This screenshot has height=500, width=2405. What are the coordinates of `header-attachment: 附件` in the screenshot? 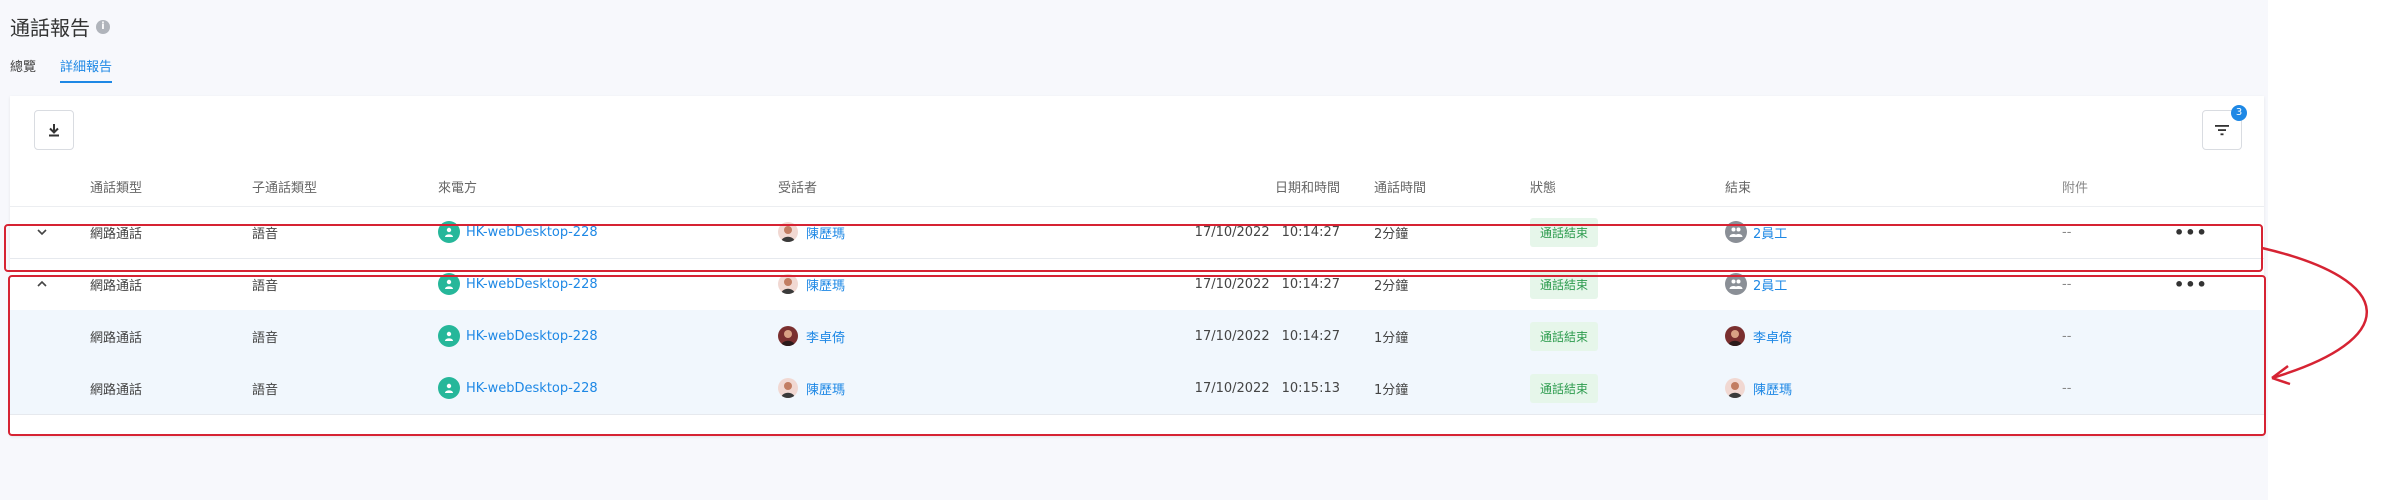 It's located at (2075, 186).